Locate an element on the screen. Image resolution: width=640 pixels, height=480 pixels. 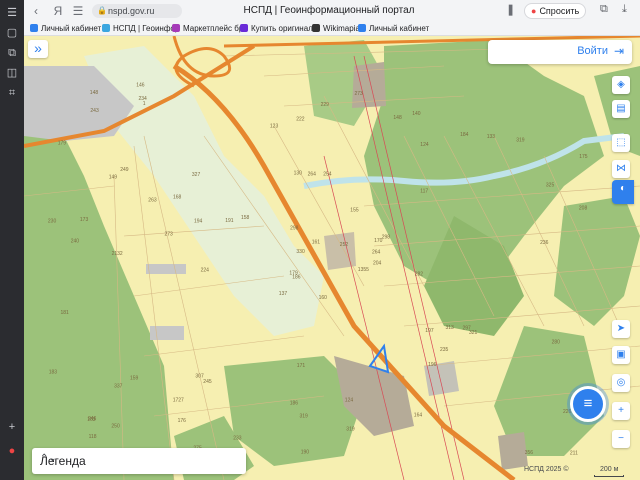
back-sidebar-icon: ☰ is located at coordinates (12, 13).